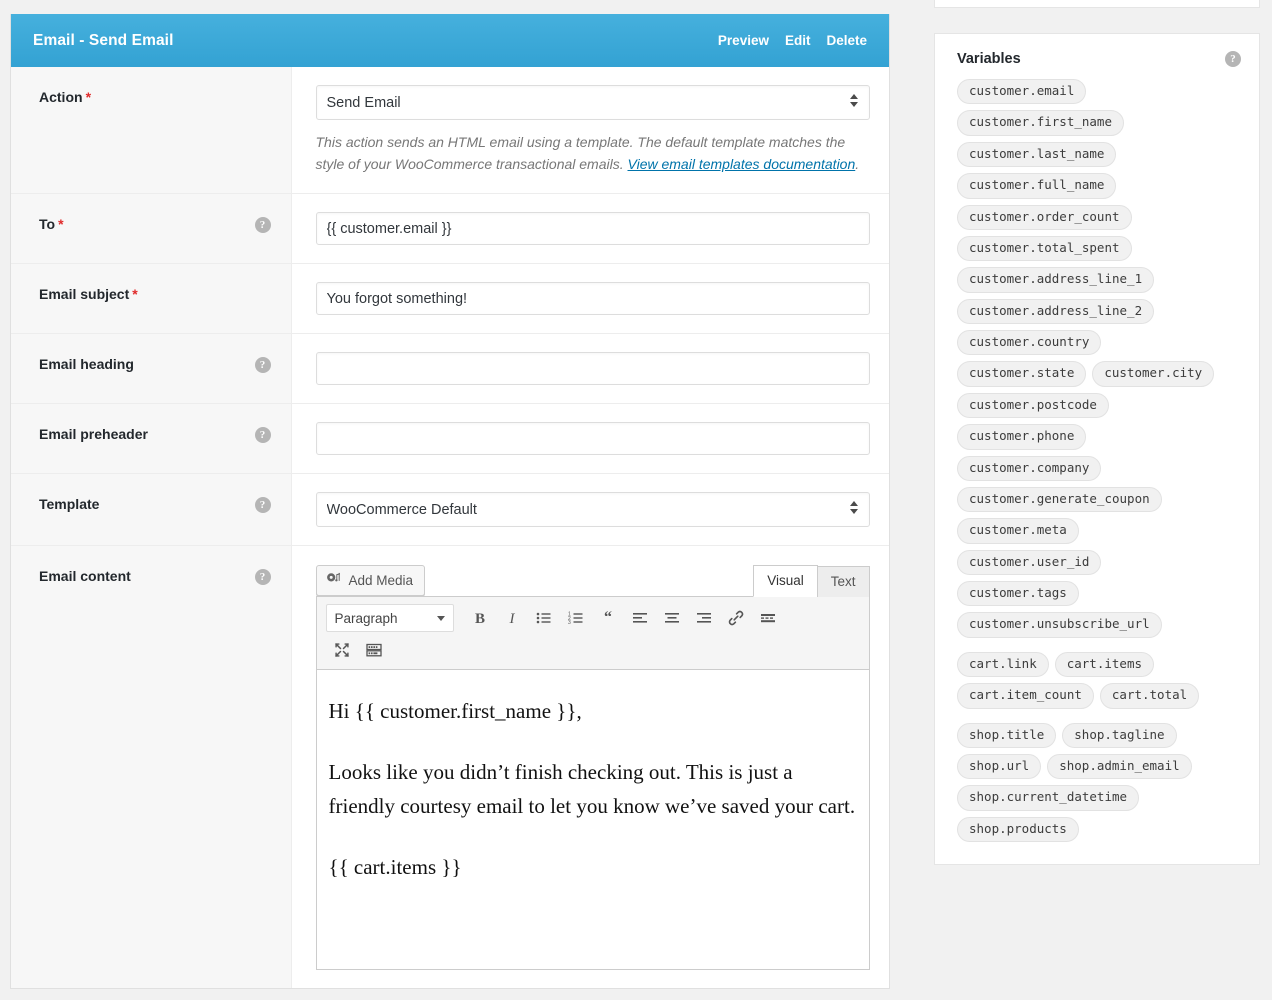 The height and width of the screenshot is (1000, 1272). What do you see at coordinates (640, 618) in the screenshot?
I see `align-left-icon` at bounding box center [640, 618].